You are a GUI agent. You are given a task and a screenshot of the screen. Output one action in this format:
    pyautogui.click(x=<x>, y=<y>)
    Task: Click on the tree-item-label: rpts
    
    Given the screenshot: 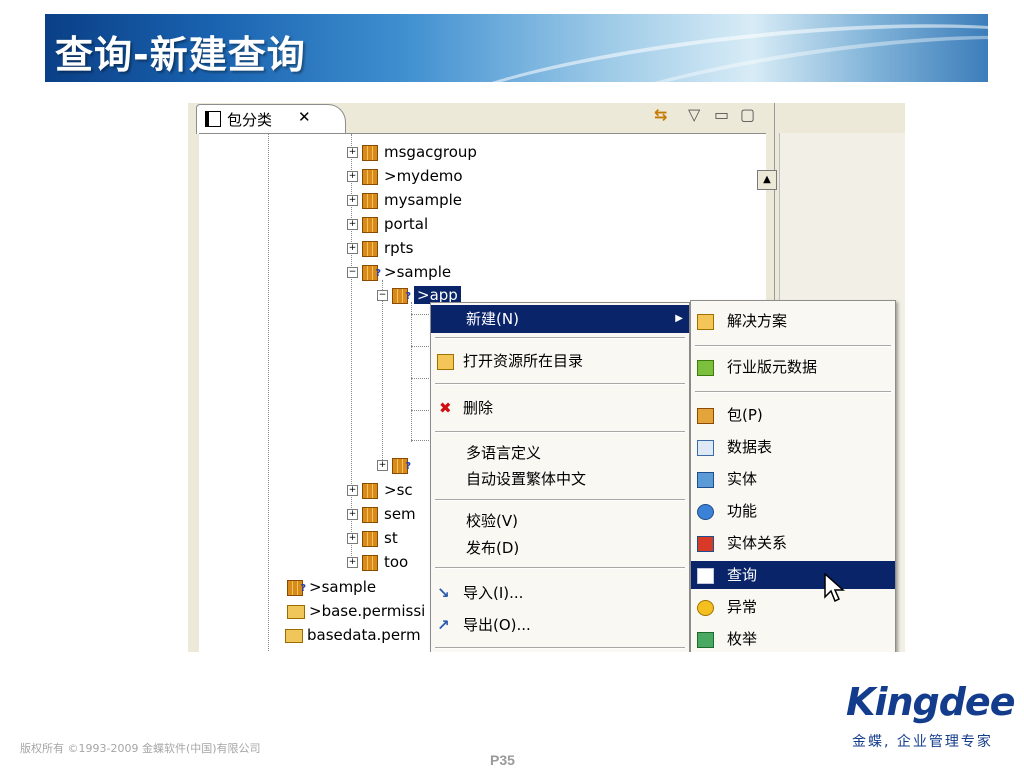 What is the action you would take?
    pyautogui.click(x=399, y=248)
    